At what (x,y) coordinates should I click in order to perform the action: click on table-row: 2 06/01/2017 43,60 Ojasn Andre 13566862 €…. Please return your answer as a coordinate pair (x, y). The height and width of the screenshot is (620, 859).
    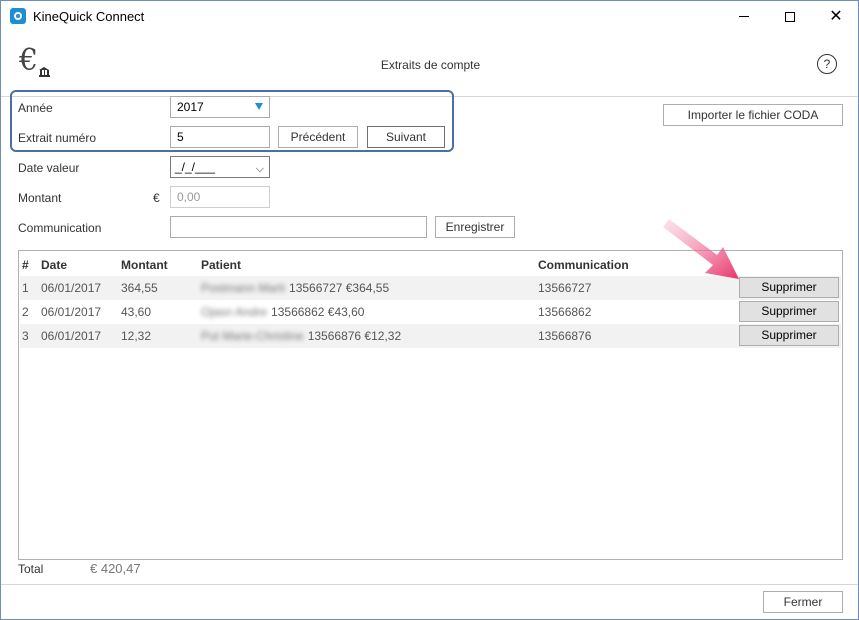
    Looking at the image, I should click on (430, 312).